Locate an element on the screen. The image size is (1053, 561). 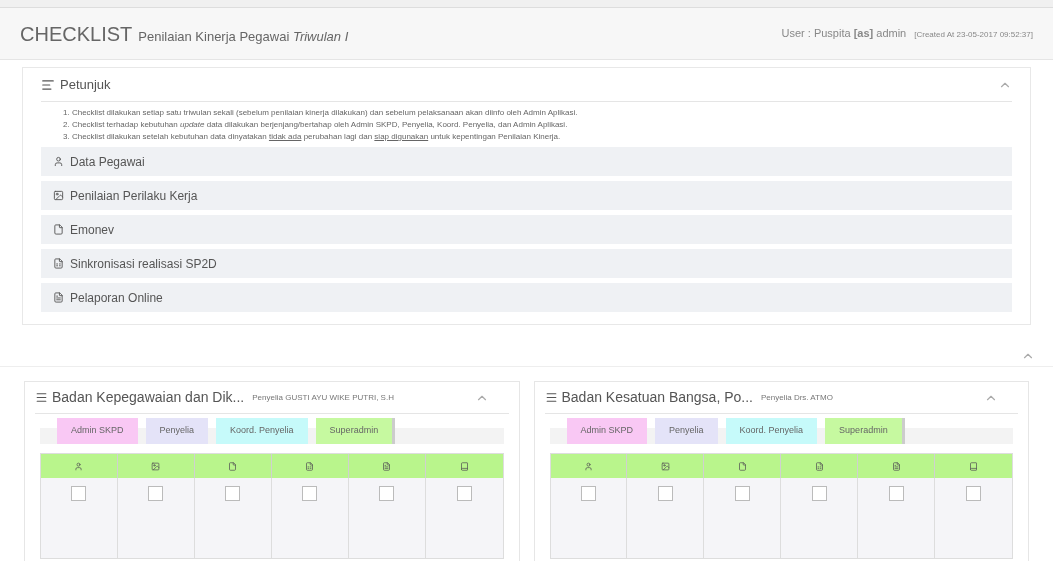
panel-title: Petunjuk is located at coordinates (85, 84).